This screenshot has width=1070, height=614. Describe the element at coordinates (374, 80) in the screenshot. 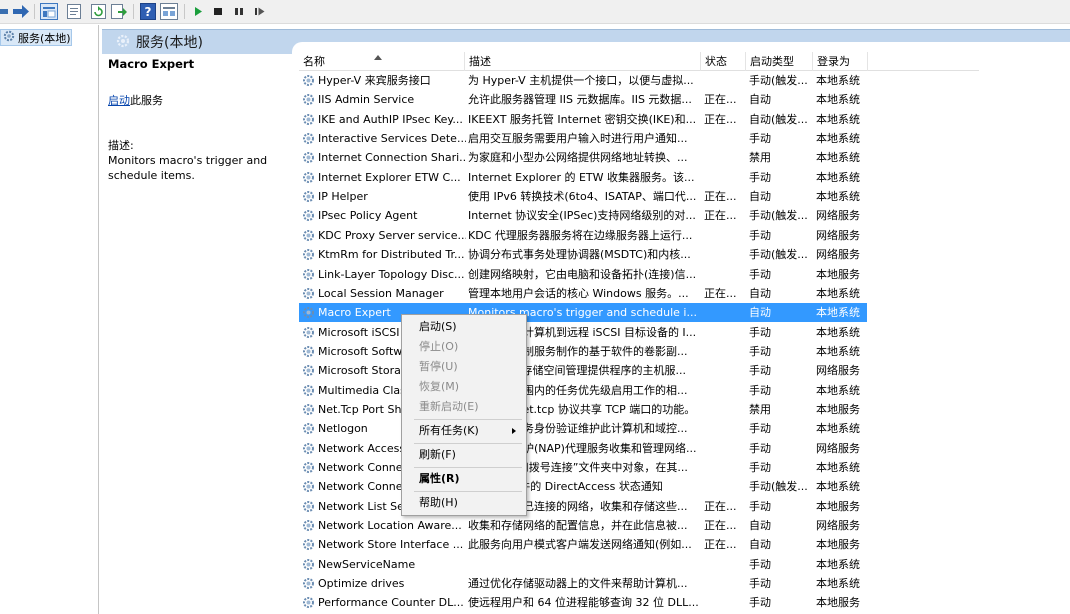

I see `service-name: Hyper-V 来宾服务接口` at that location.